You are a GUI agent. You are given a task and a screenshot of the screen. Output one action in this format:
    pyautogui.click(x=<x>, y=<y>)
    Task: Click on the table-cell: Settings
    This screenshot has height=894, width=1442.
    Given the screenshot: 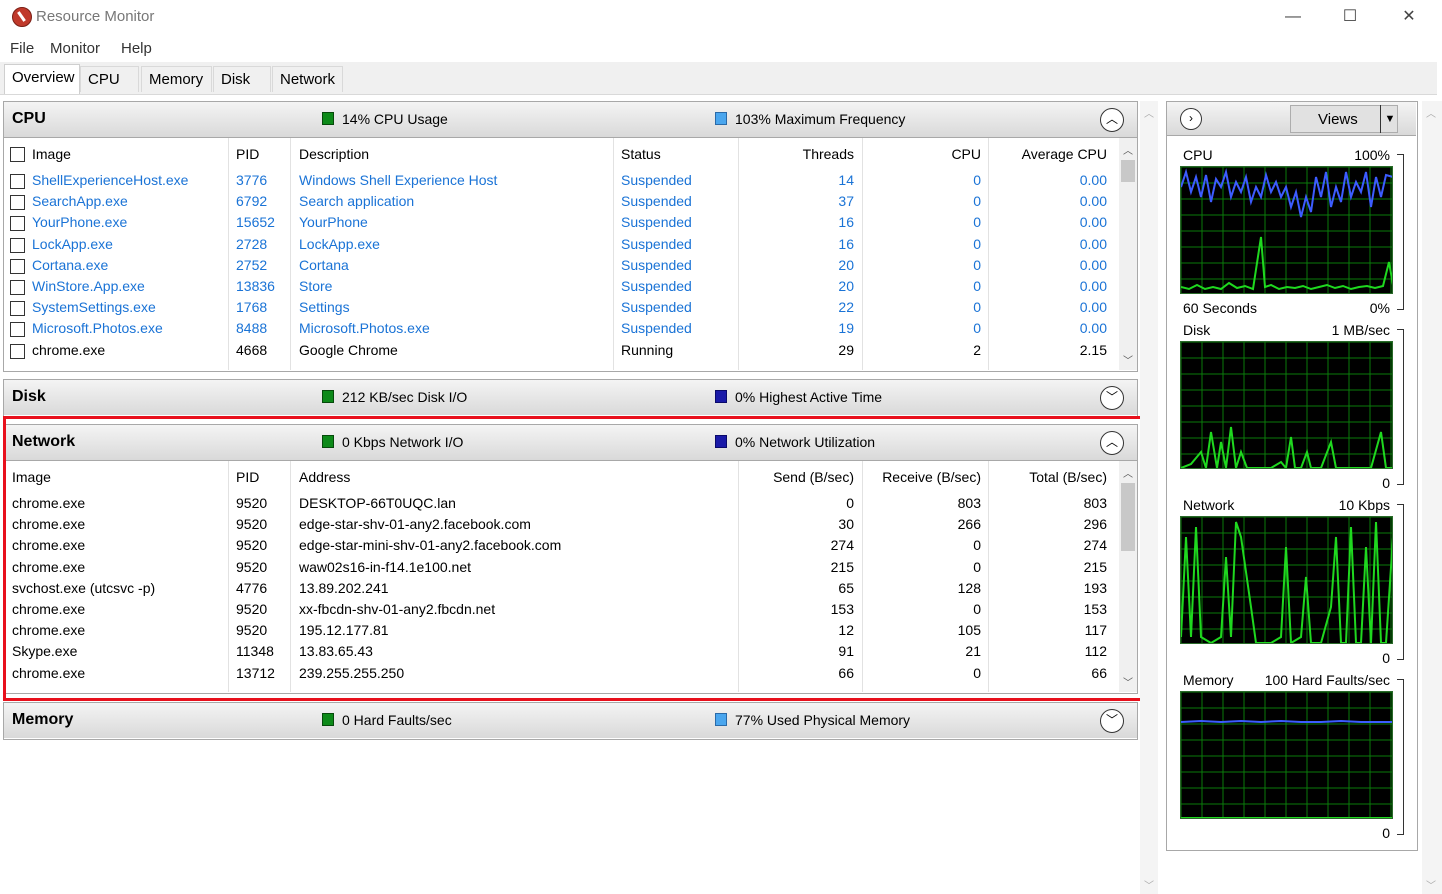 What is the action you would take?
    pyautogui.click(x=324, y=307)
    